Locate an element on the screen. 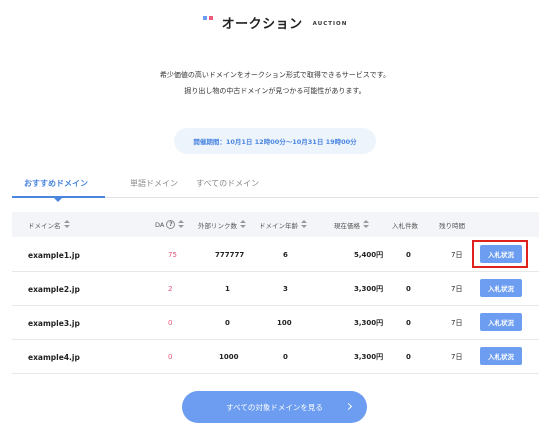 This screenshot has width=550, height=443. column-header-age: ドメイン年齢 is located at coordinates (283, 224).